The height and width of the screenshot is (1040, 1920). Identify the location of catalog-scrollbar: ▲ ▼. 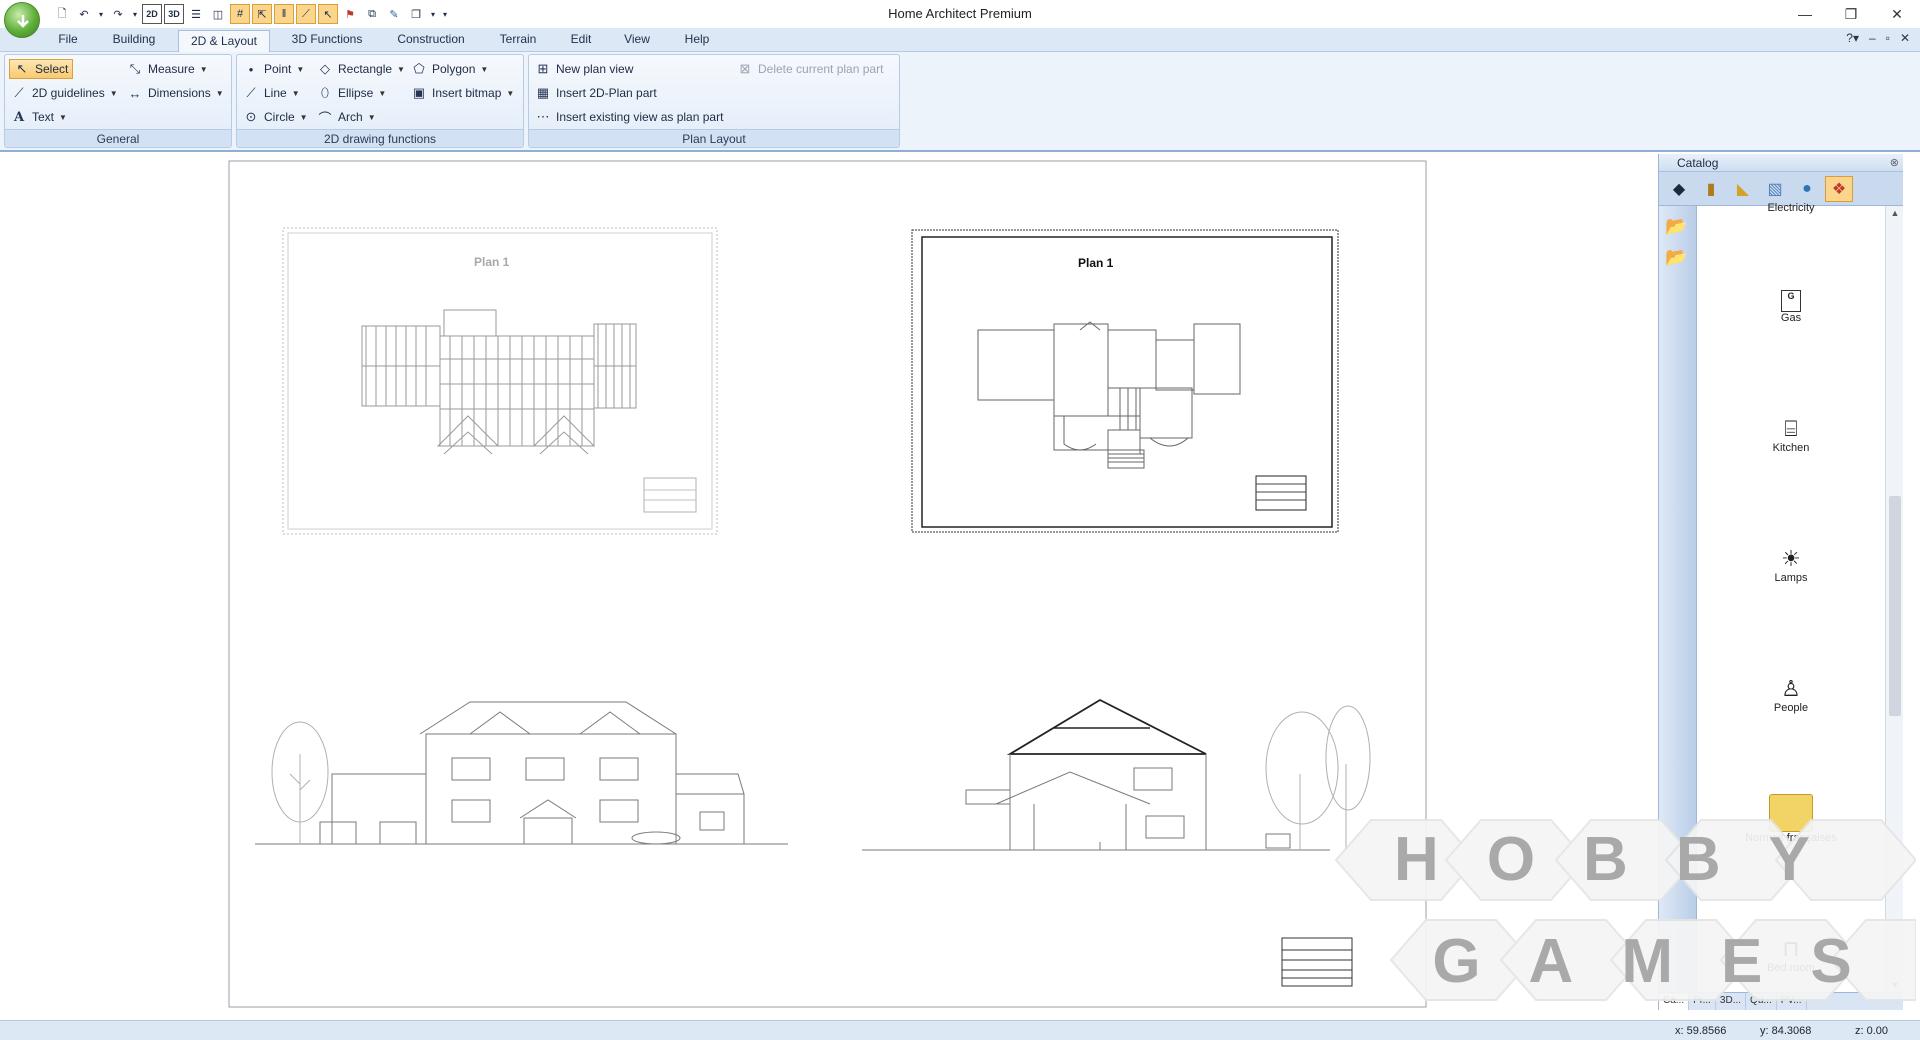
(1894, 599).